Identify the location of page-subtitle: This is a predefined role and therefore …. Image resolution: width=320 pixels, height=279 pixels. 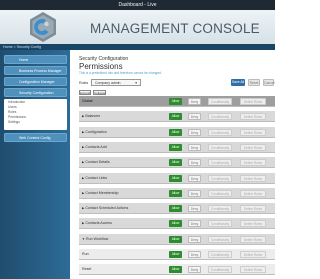
(120, 73).